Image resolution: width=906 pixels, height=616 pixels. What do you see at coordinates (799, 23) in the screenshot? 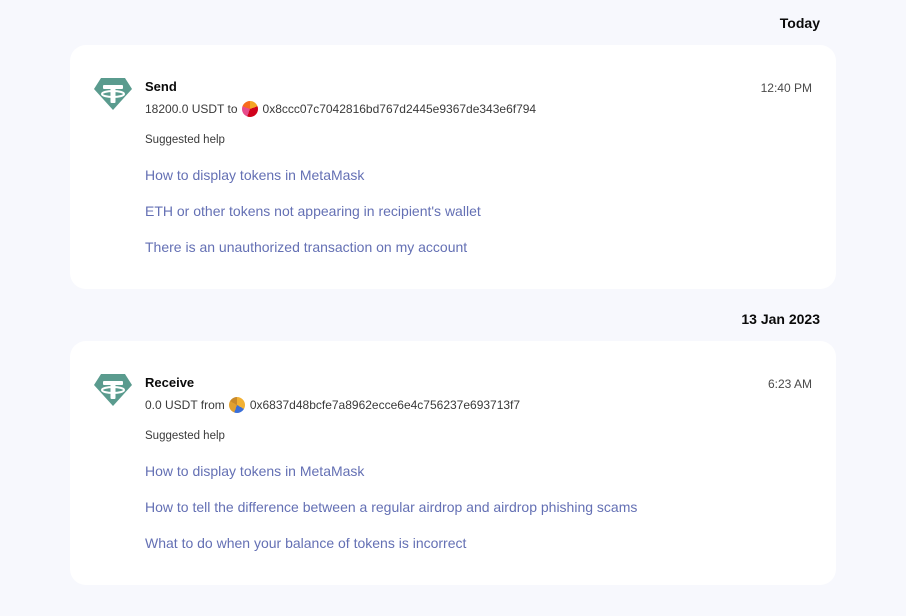
I see `date-heading-today: Today` at bounding box center [799, 23].